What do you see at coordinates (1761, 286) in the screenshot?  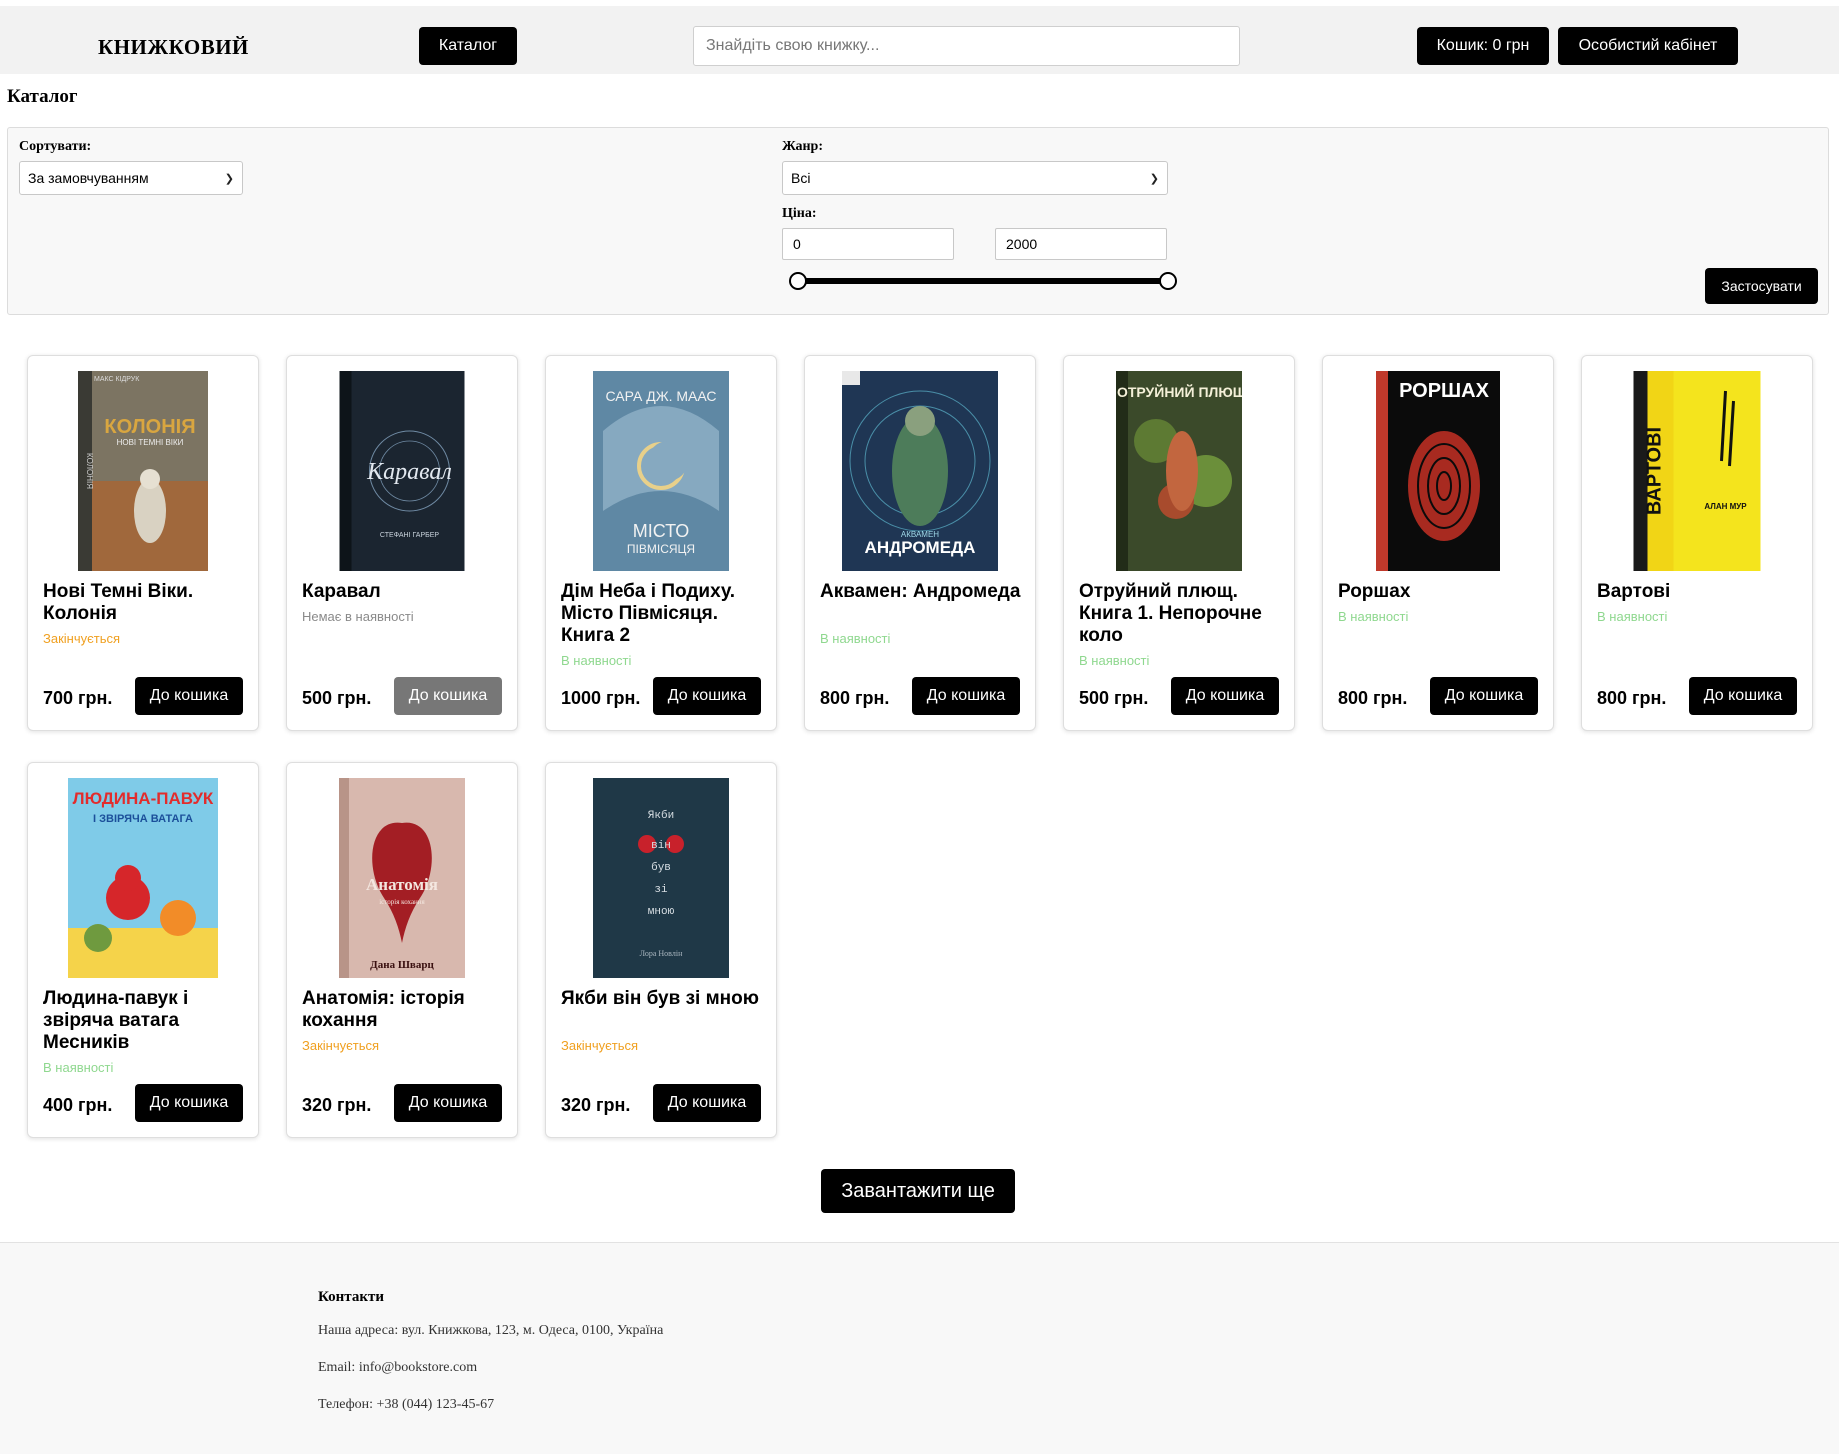 I see `apply-filters-button: Застосувати` at bounding box center [1761, 286].